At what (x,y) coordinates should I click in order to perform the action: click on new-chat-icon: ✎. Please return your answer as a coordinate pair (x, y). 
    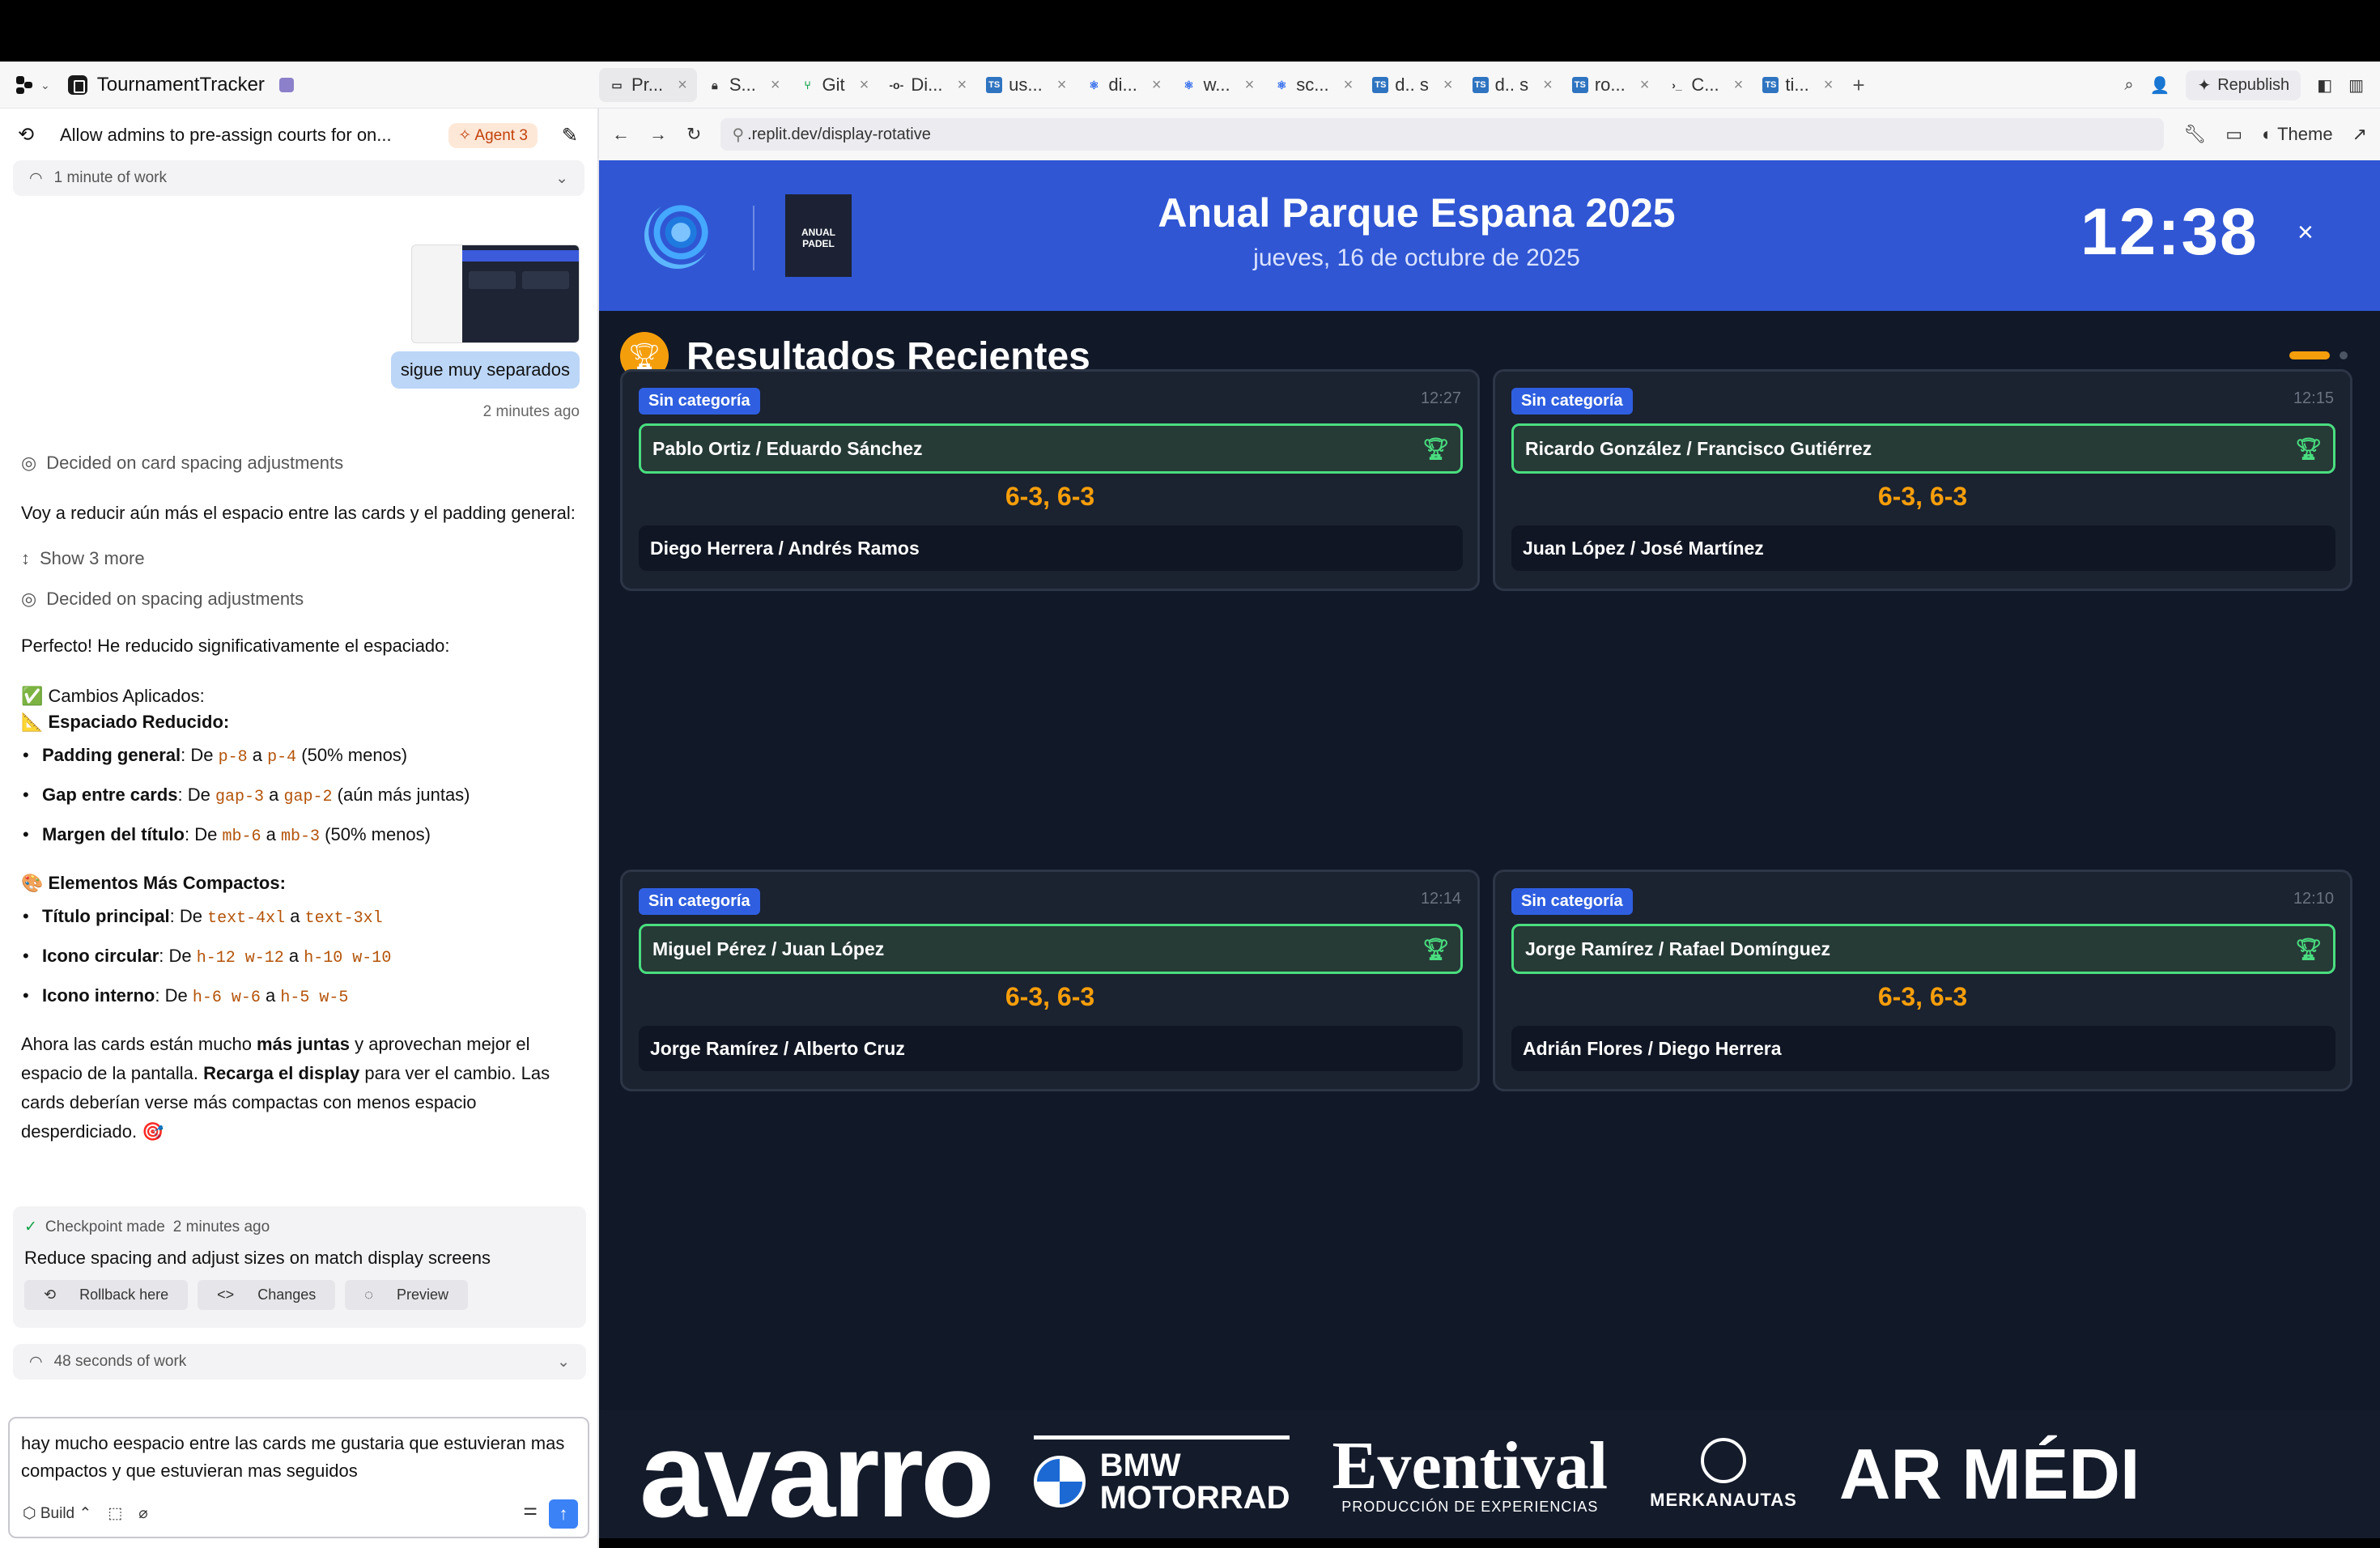
    Looking at the image, I should click on (570, 135).